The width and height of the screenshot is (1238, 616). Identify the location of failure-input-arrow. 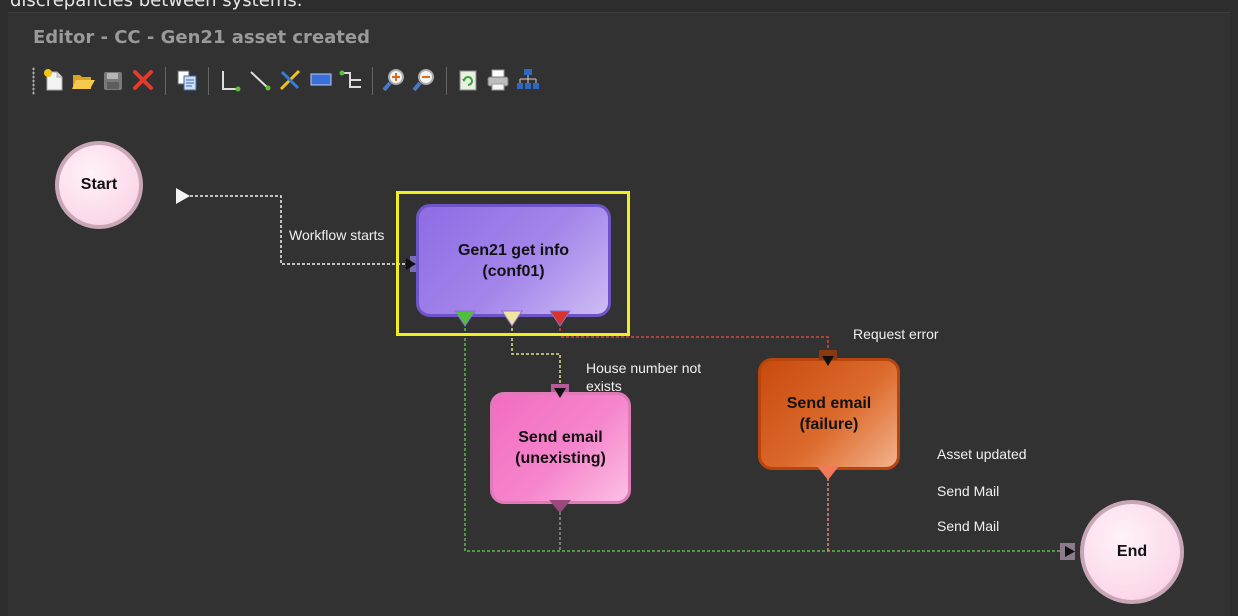
(828, 361).